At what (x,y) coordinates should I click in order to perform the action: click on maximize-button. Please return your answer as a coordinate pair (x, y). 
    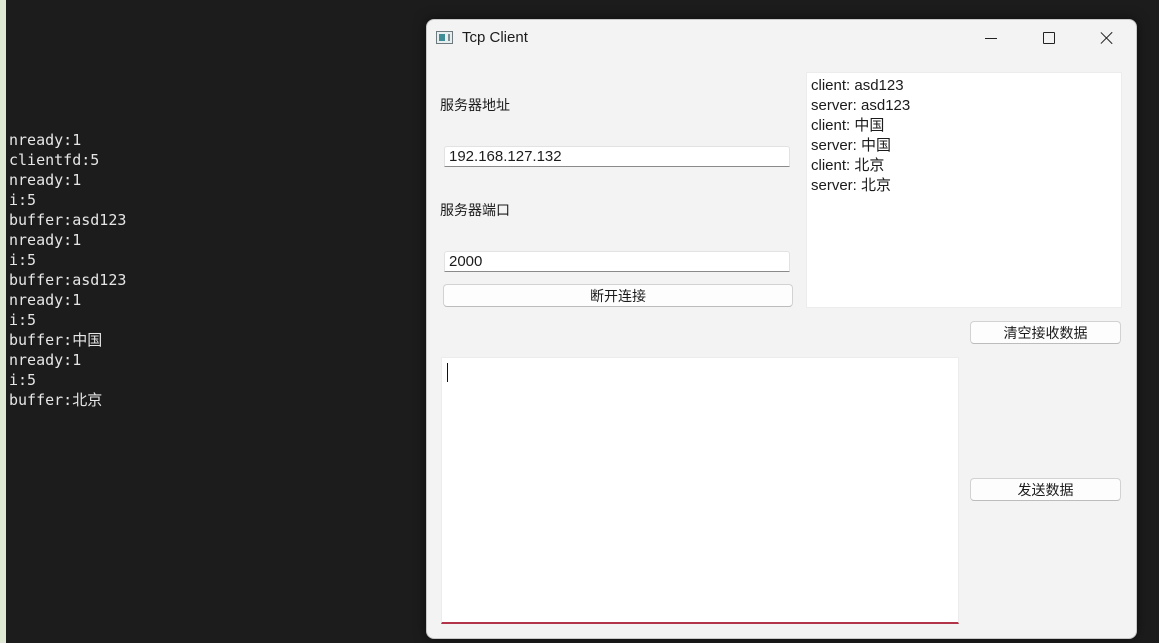
    Looking at the image, I should click on (1049, 38).